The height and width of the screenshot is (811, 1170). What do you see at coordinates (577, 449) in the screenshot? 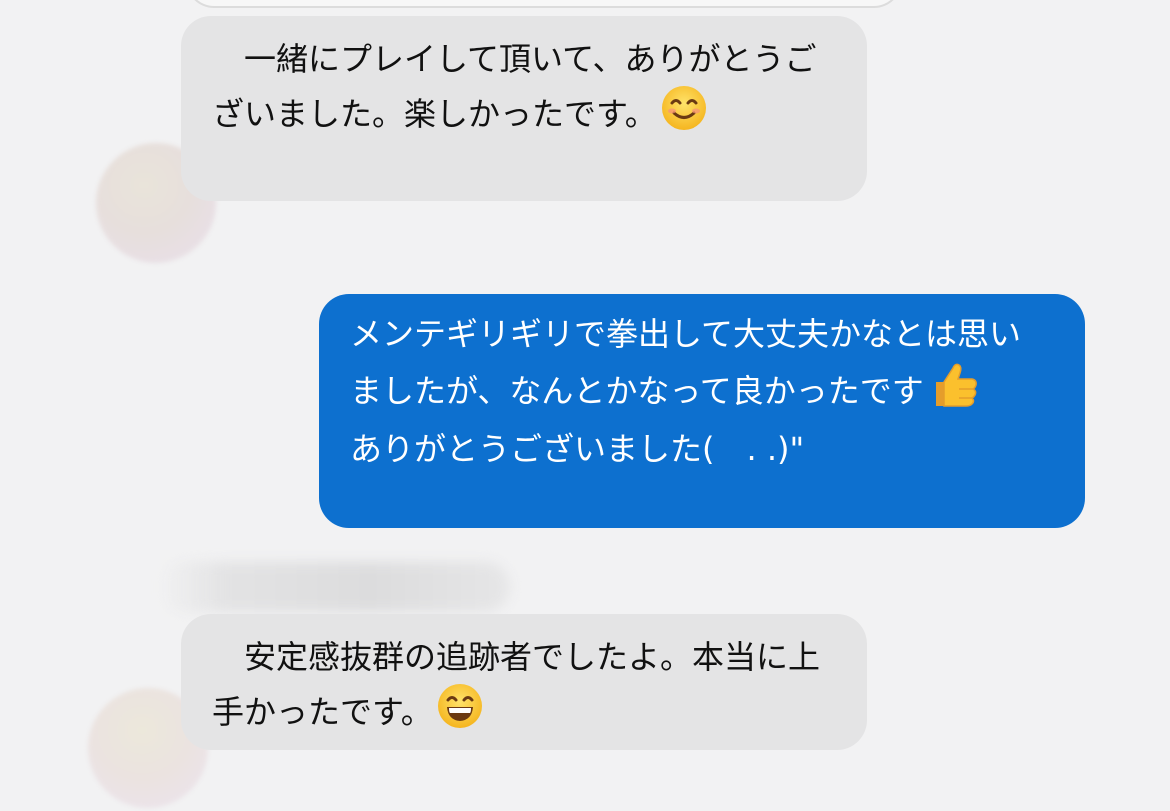
I see `message-text-line-2: ありがとうございました( . .)"` at bounding box center [577, 449].